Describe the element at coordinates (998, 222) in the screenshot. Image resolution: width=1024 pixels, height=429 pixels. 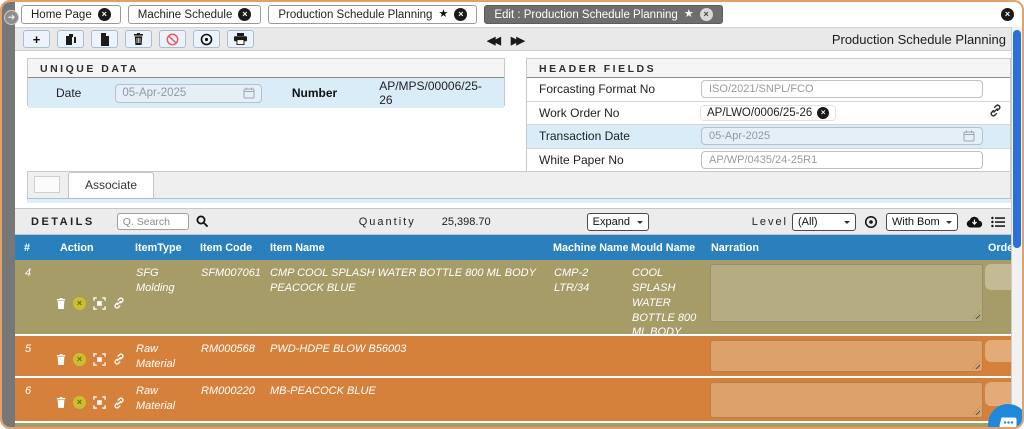
I see `list-icon` at that location.